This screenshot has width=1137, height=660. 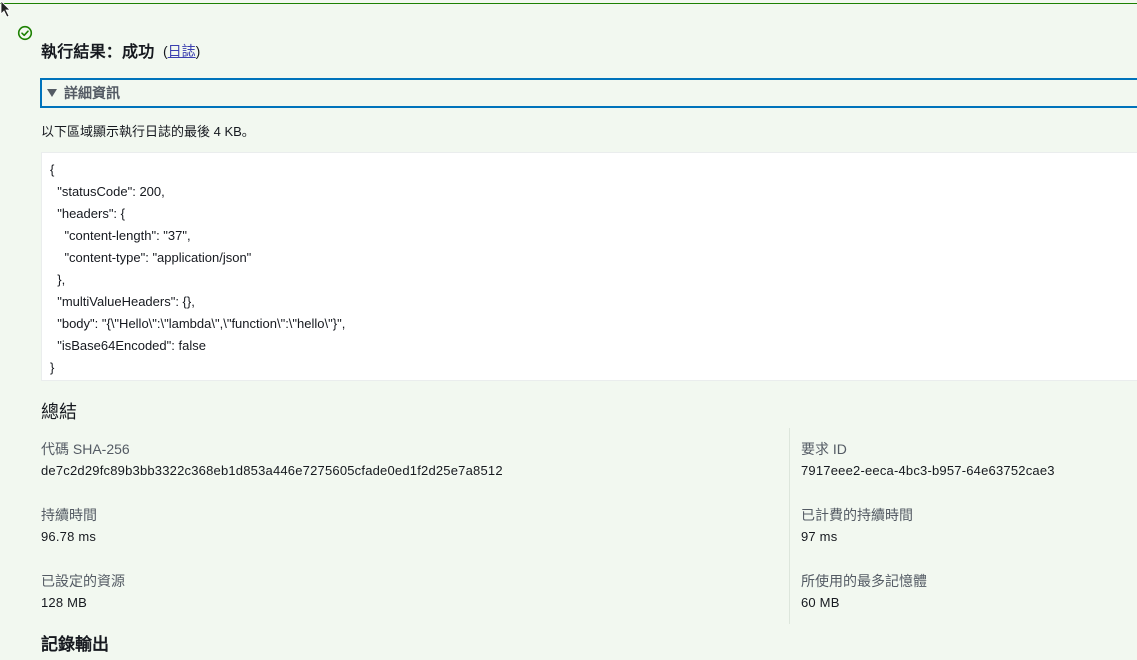 What do you see at coordinates (5, 9) in the screenshot?
I see `mouse-cursor-icon` at bounding box center [5, 9].